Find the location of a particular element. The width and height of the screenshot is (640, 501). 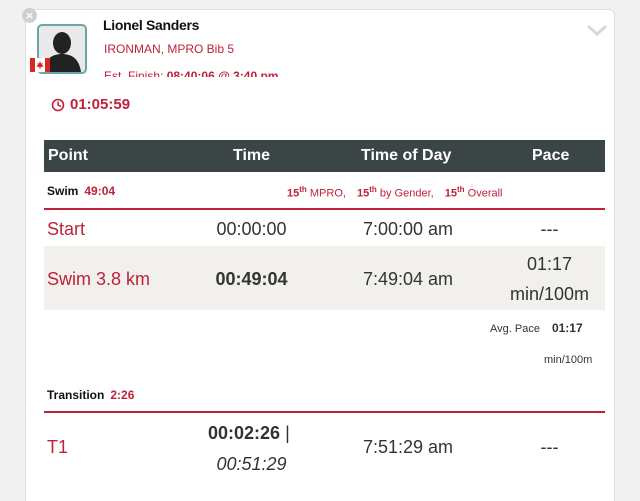

point-name: Start is located at coordinates (66, 229).